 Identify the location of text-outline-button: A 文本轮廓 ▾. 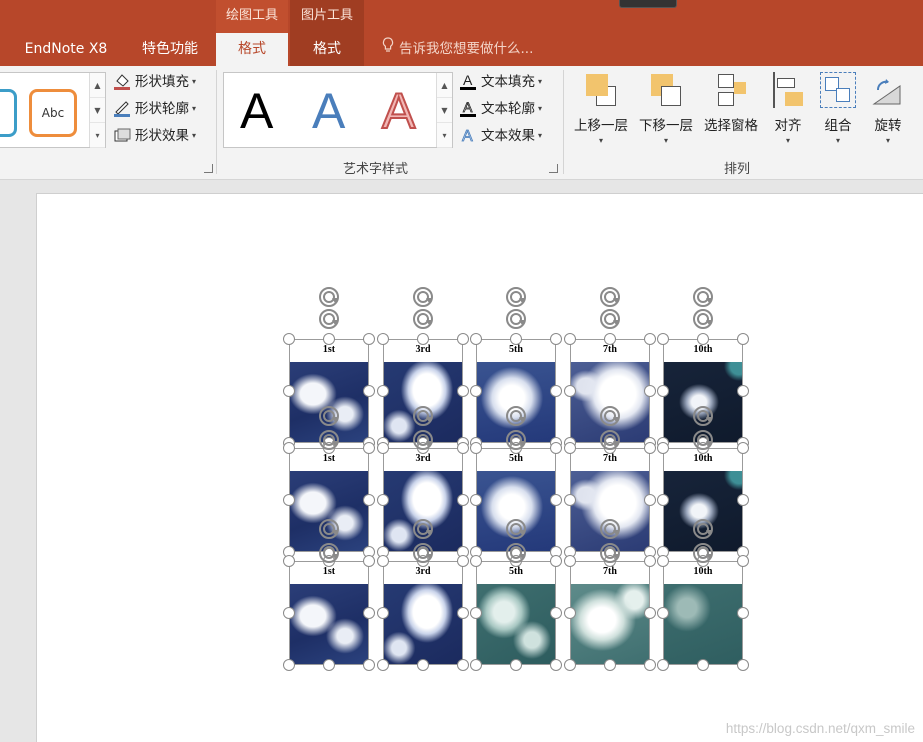
(500, 109).